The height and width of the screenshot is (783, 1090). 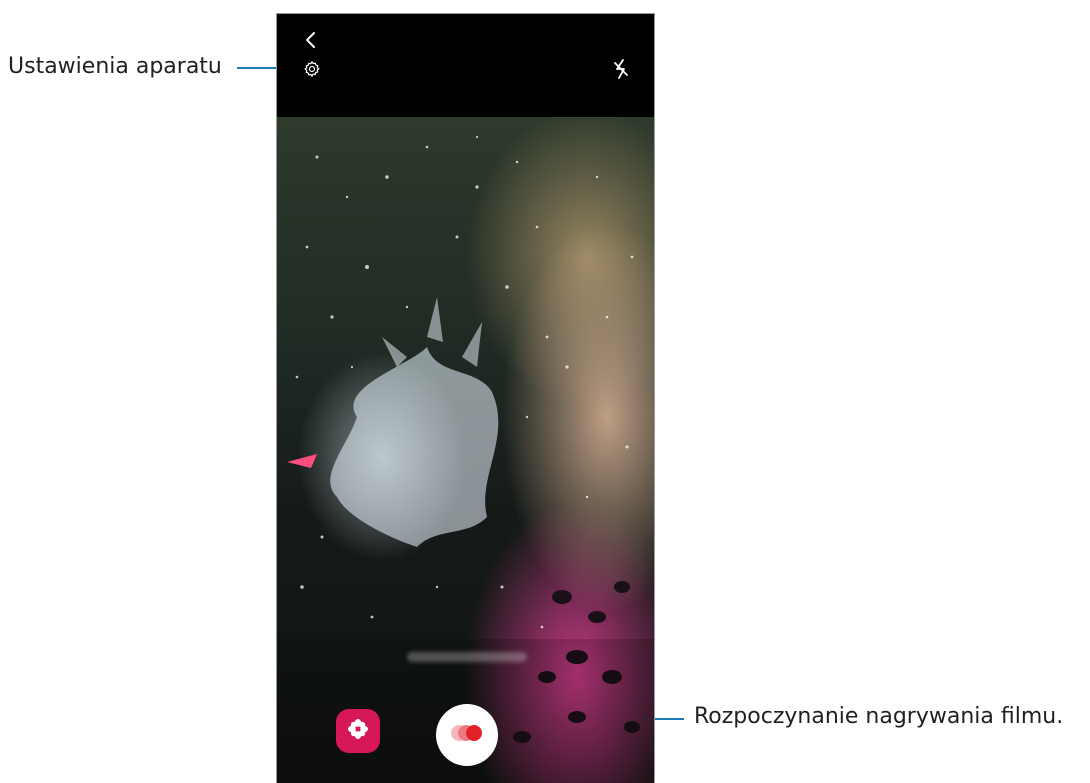 What do you see at coordinates (879, 716) in the screenshot?
I see `record-callout-label: Rozpoczynanie nagrywania filmu.` at bounding box center [879, 716].